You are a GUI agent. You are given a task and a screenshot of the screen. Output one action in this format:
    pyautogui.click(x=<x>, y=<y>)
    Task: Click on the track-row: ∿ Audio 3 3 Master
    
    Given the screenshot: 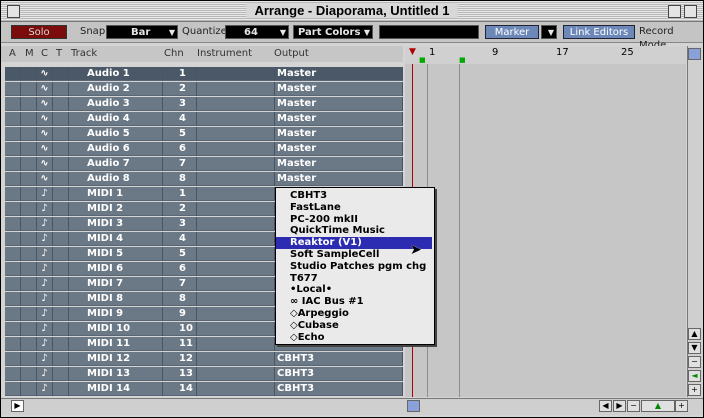 What is the action you would take?
    pyautogui.click(x=204, y=104)
    